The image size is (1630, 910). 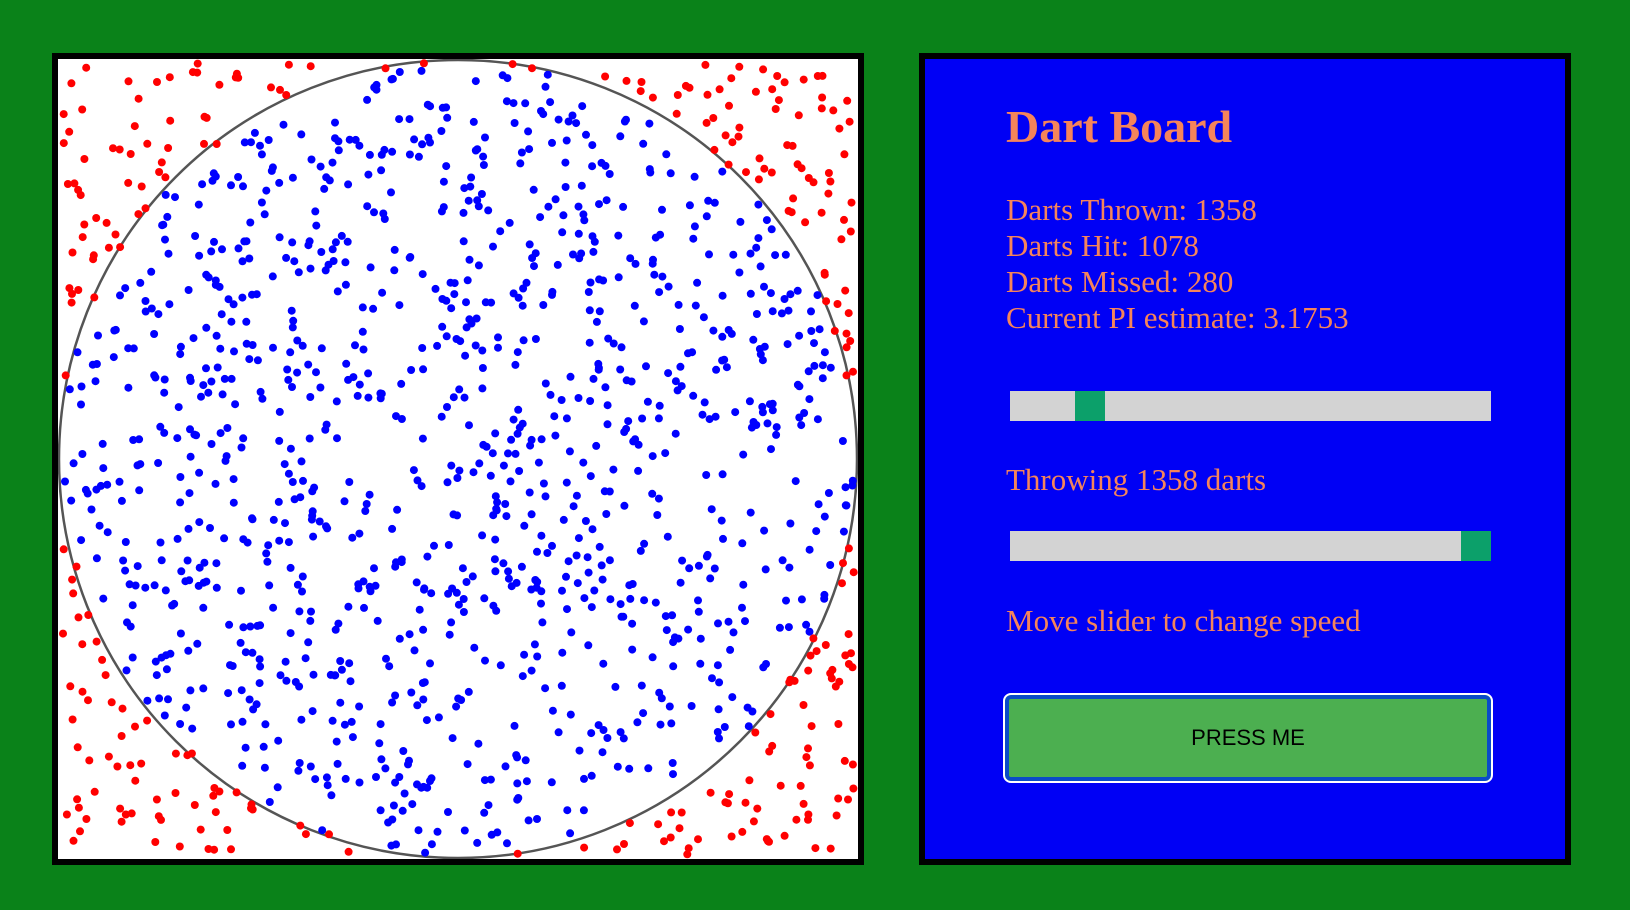 I want to click on darts-missed-text: Darts Missed: 280, so click(x=1120, y=281).